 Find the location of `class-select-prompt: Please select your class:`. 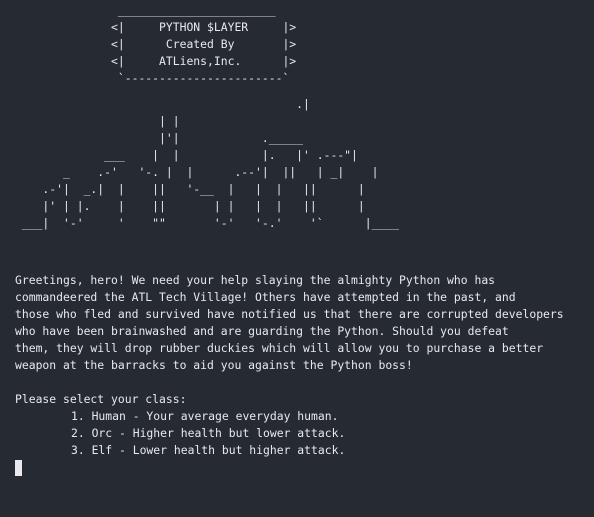

class-select-prompt: Please select your class: is located at coordinates (101, 399).